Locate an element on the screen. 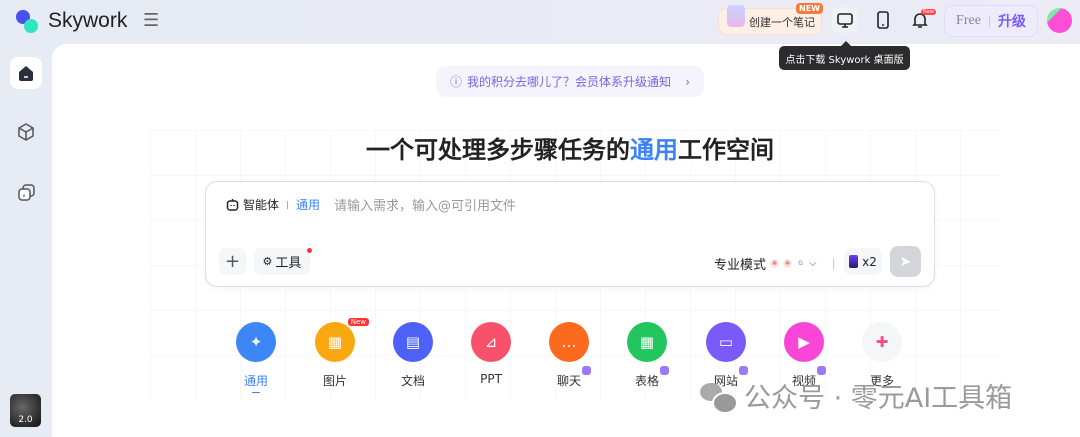 This screenshot has width=1080, height=437. phone-icon is located at coordinates (883, 20).